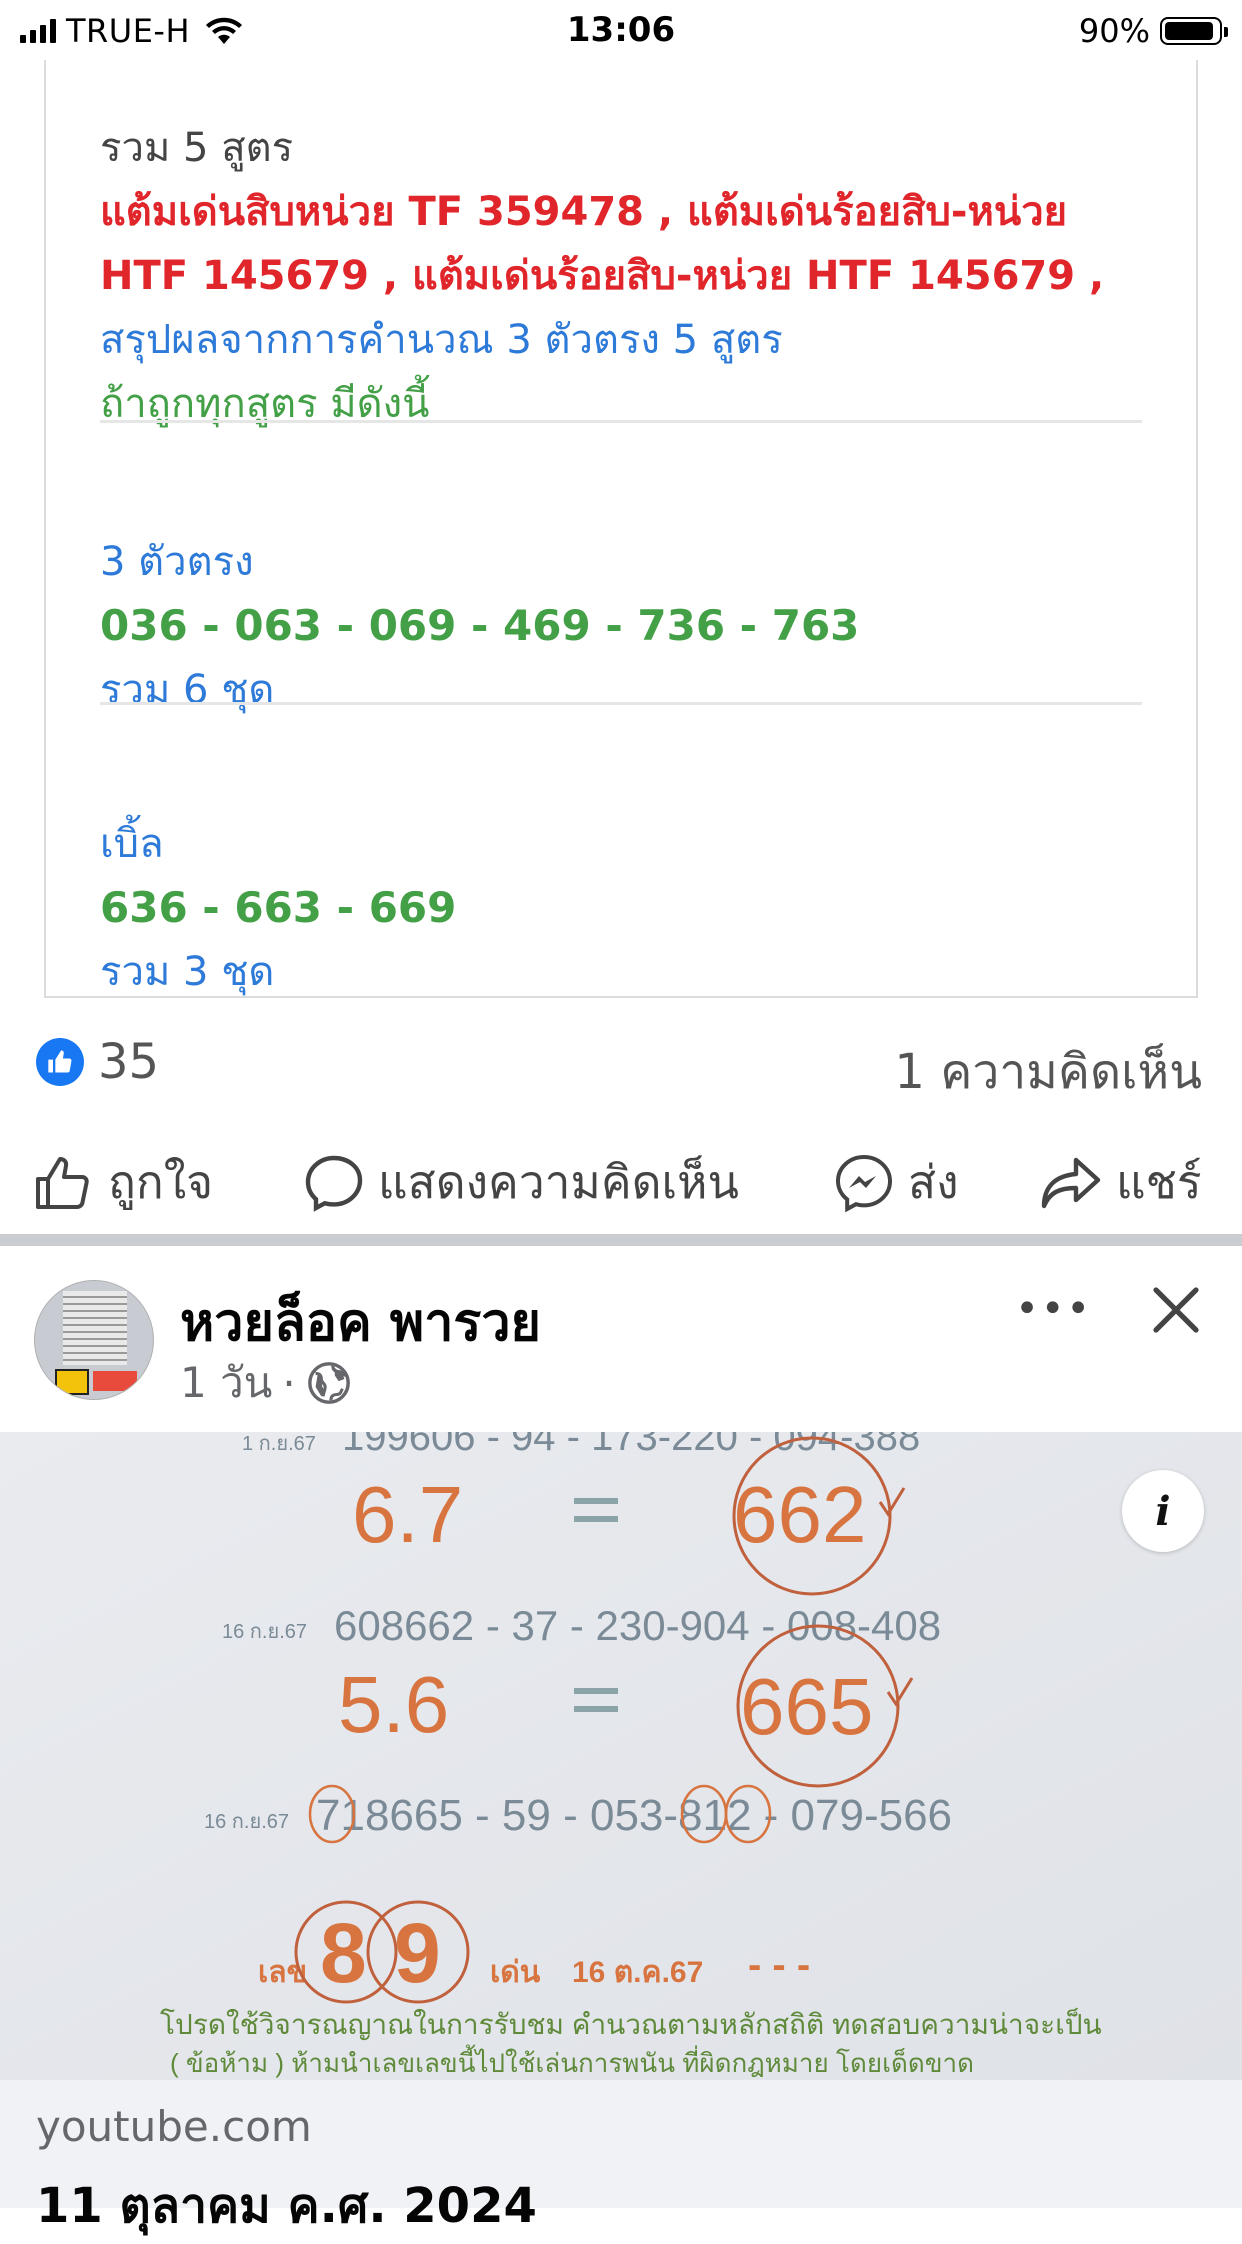 The width and height of the screenshot is (1242, 2244). What do you see at coordinates (480, 625) in the screenshot?
I see `section-numbers-straight: 036 - 063 - 069 - 469 - 736 - 763` at bounding box center [480, 625].